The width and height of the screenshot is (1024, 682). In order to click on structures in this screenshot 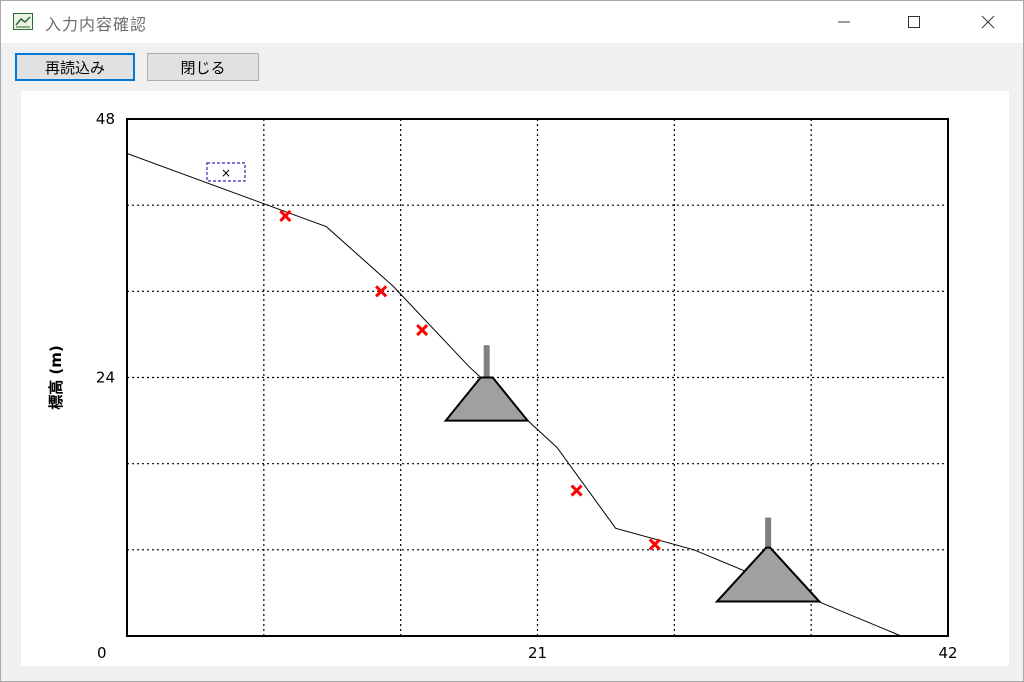, I will do `click(632, 474)`.